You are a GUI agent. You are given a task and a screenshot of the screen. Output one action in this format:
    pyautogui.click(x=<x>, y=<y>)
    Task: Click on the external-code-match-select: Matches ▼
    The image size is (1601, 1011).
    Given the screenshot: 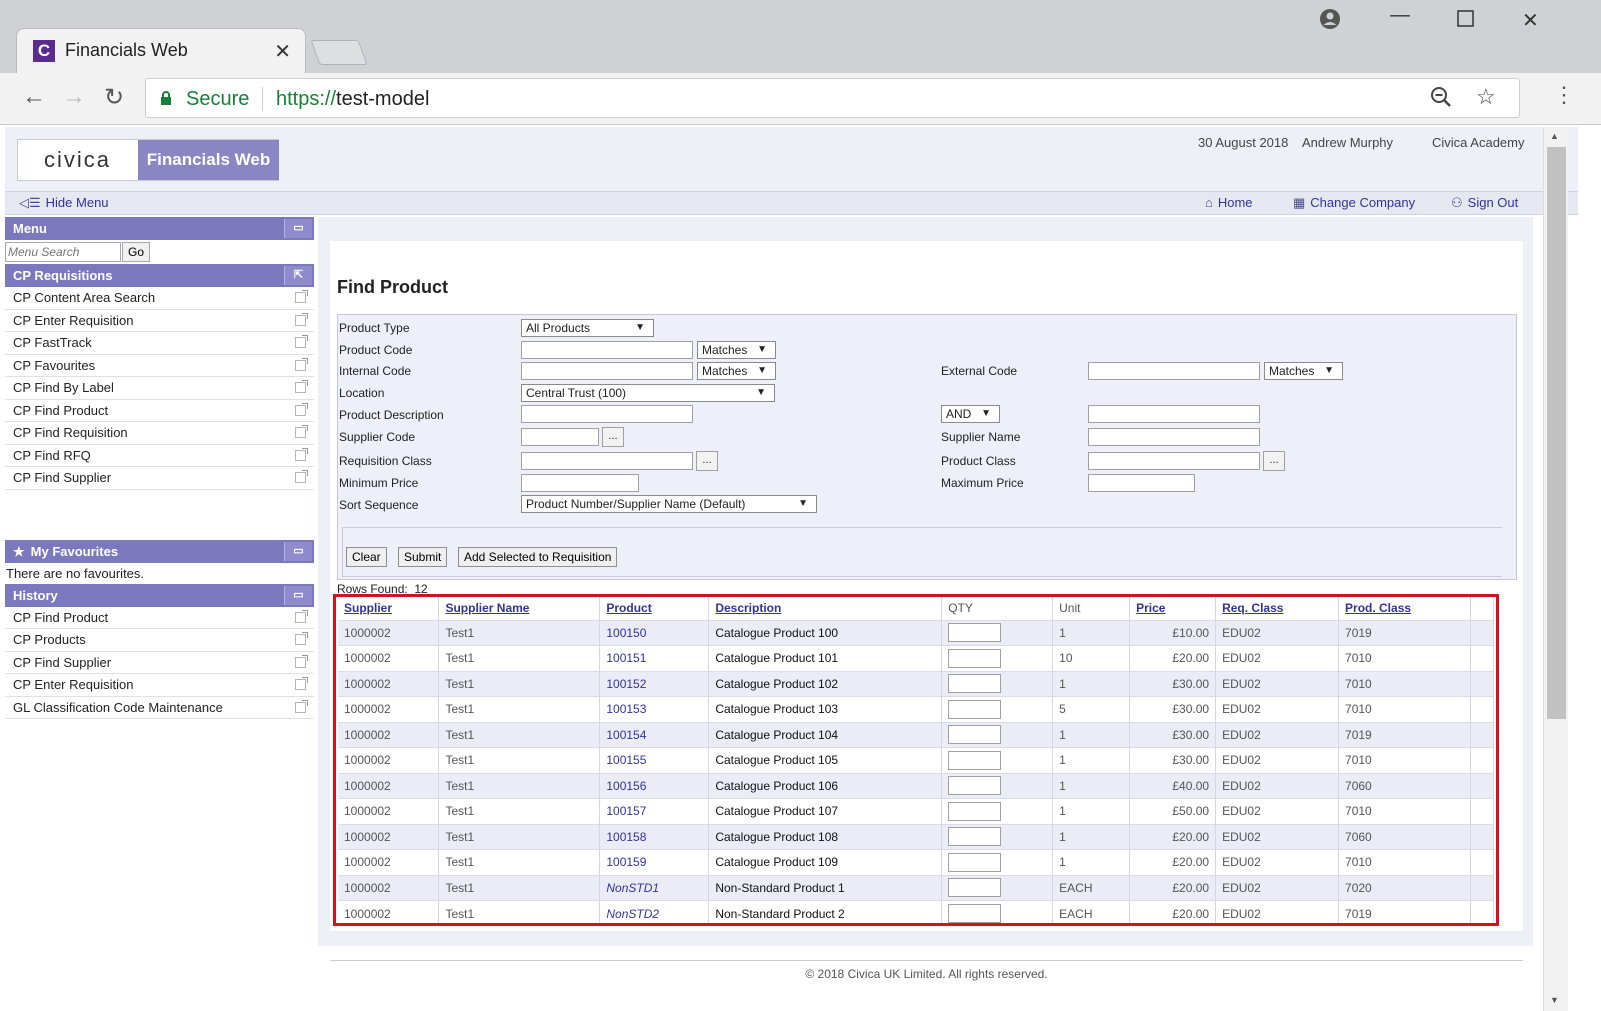 What is the action you would take?
    pyautogui.click(x=1303, y=371)
    